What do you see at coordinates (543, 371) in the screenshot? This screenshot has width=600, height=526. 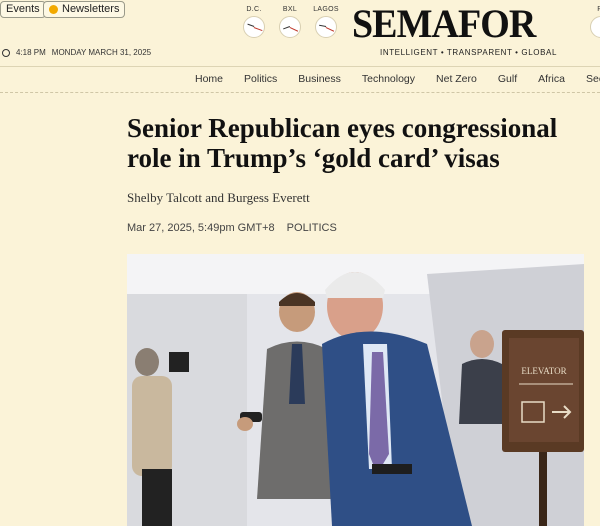 I see `elevator-sign-text: ELEVATOR` at bounding box center [543, 371].